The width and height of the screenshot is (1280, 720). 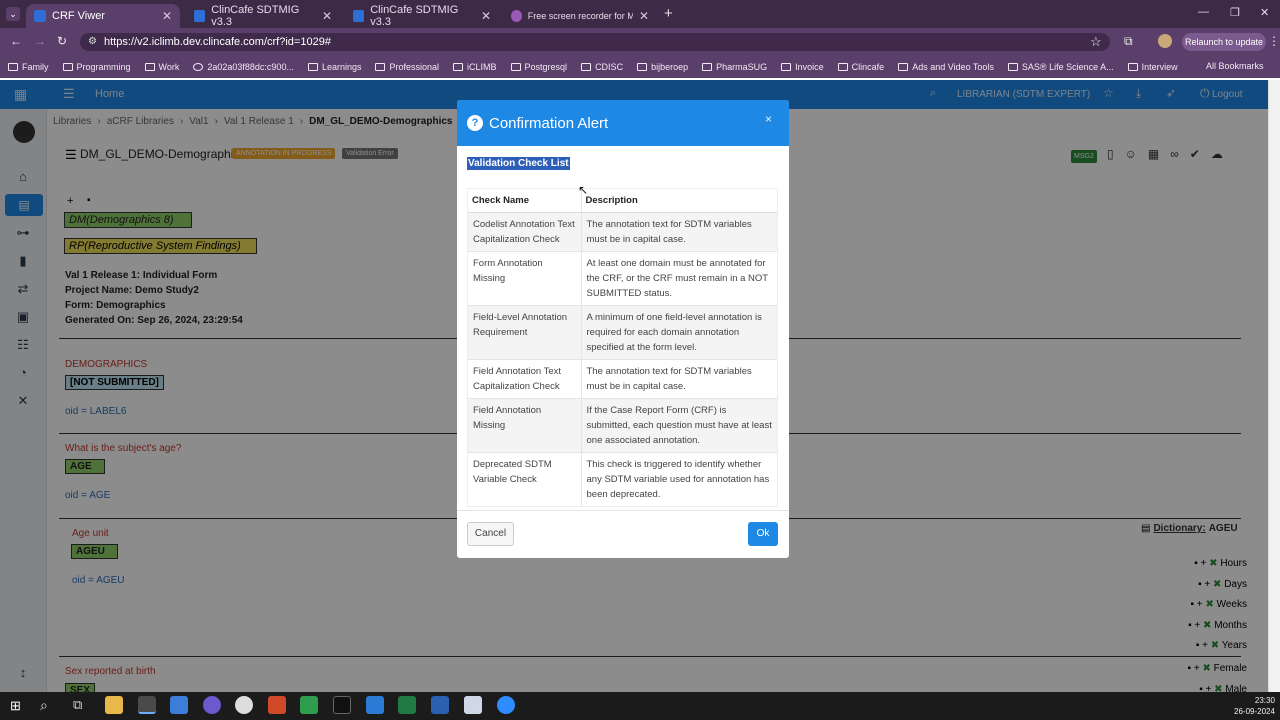 What do you see at coordinates (13, 14) in the screenshot?
I see `tab-search-icon: ⌄` at bounding box center [13, 14].